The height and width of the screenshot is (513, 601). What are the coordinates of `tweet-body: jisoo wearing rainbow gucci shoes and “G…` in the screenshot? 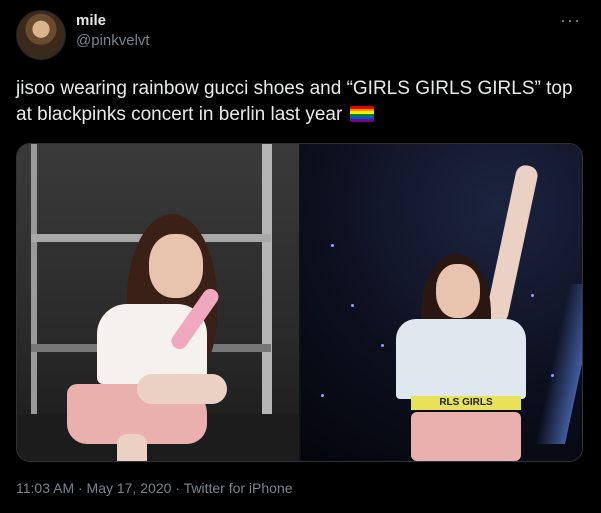 It's located at (294, 101).